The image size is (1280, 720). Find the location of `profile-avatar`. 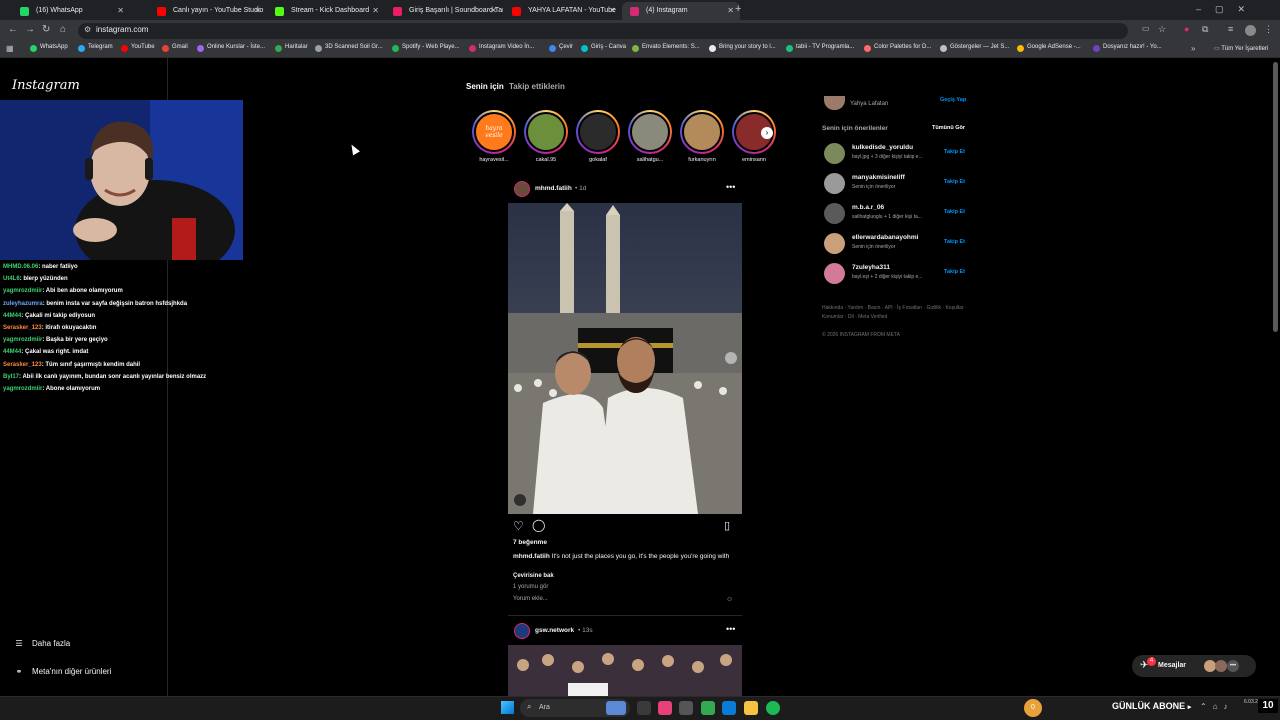

profile-avatar is located at coordinates (1250, 30).